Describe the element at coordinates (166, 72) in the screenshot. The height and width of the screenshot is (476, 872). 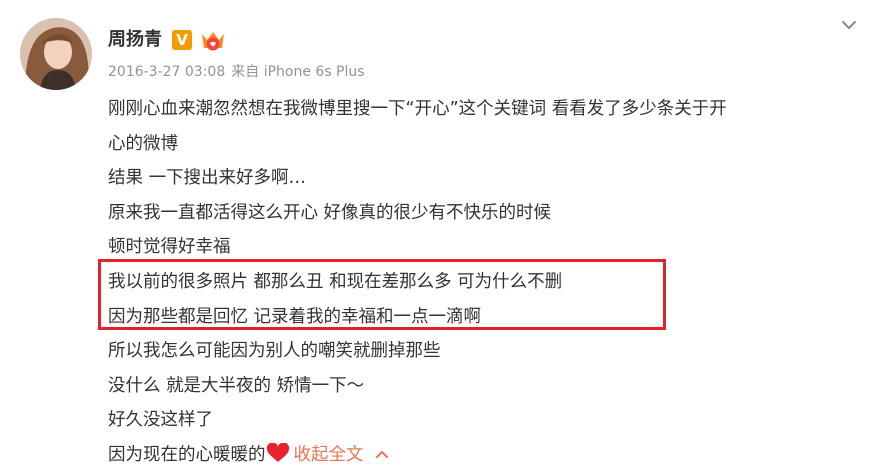
I see `post-timestamp: 2016-3-27 03:08` at that location.